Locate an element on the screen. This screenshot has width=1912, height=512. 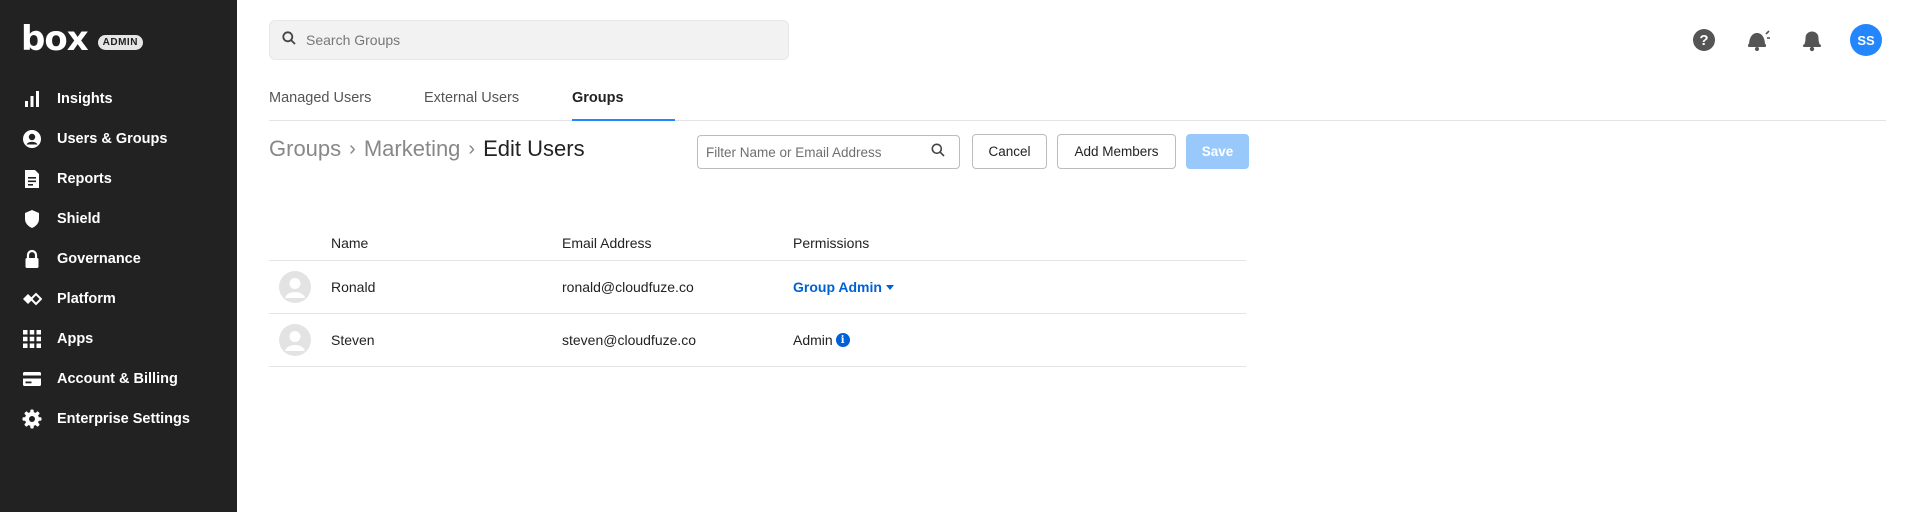
filter-input is located at coordinates (818, 152).